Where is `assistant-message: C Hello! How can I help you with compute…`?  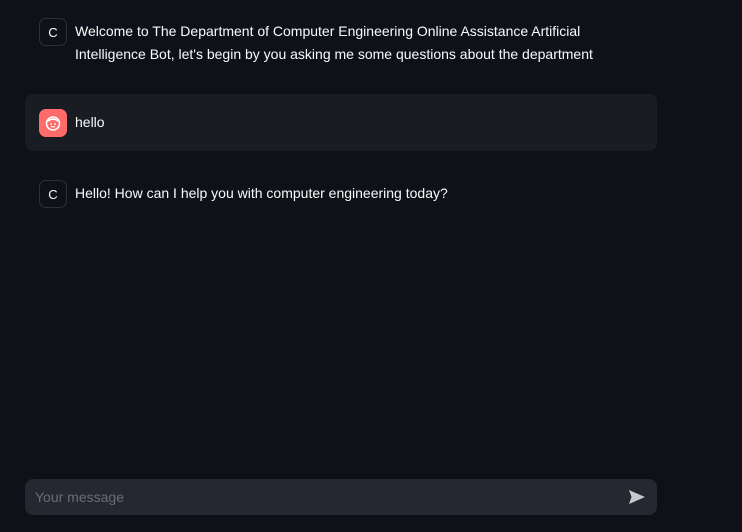
assistant-message: C Hello! How can I help you with compute… is located at coordinates (341, 194).